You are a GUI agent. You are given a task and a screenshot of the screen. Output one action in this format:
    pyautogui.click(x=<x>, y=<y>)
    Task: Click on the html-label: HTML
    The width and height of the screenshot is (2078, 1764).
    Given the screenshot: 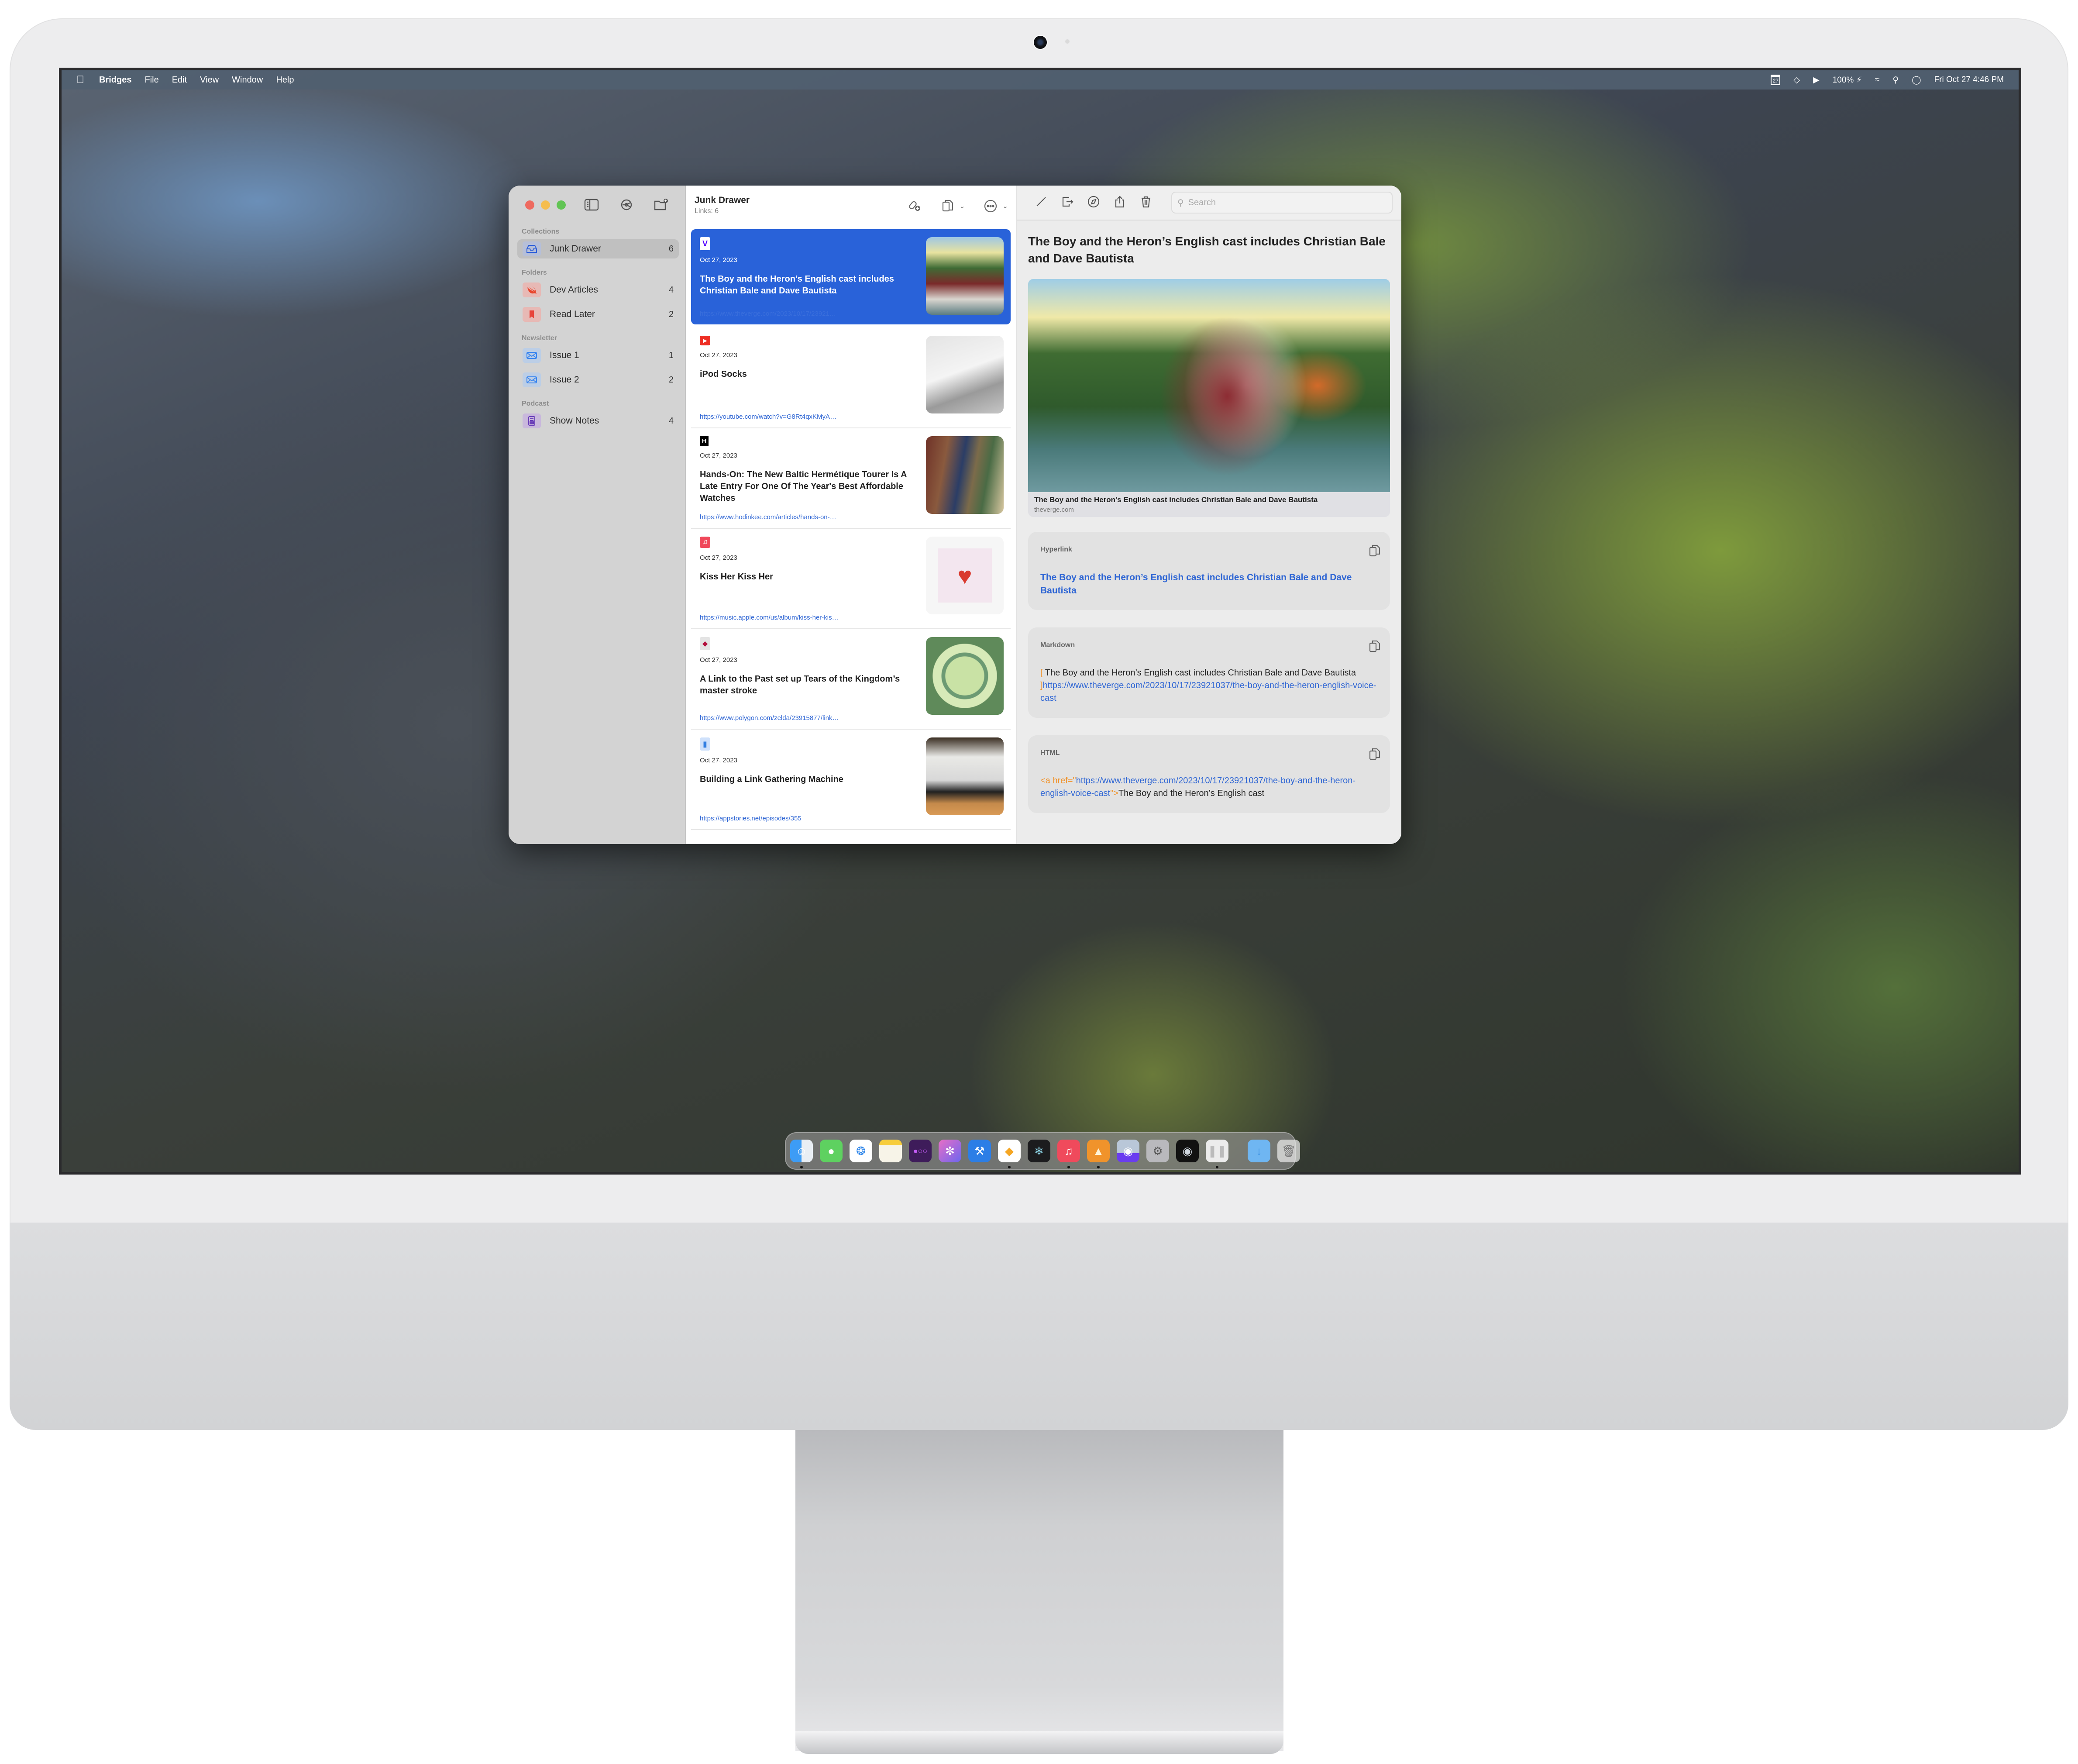 What is the action you would take?
    pyautogui.click(x=1050, y=753)
    